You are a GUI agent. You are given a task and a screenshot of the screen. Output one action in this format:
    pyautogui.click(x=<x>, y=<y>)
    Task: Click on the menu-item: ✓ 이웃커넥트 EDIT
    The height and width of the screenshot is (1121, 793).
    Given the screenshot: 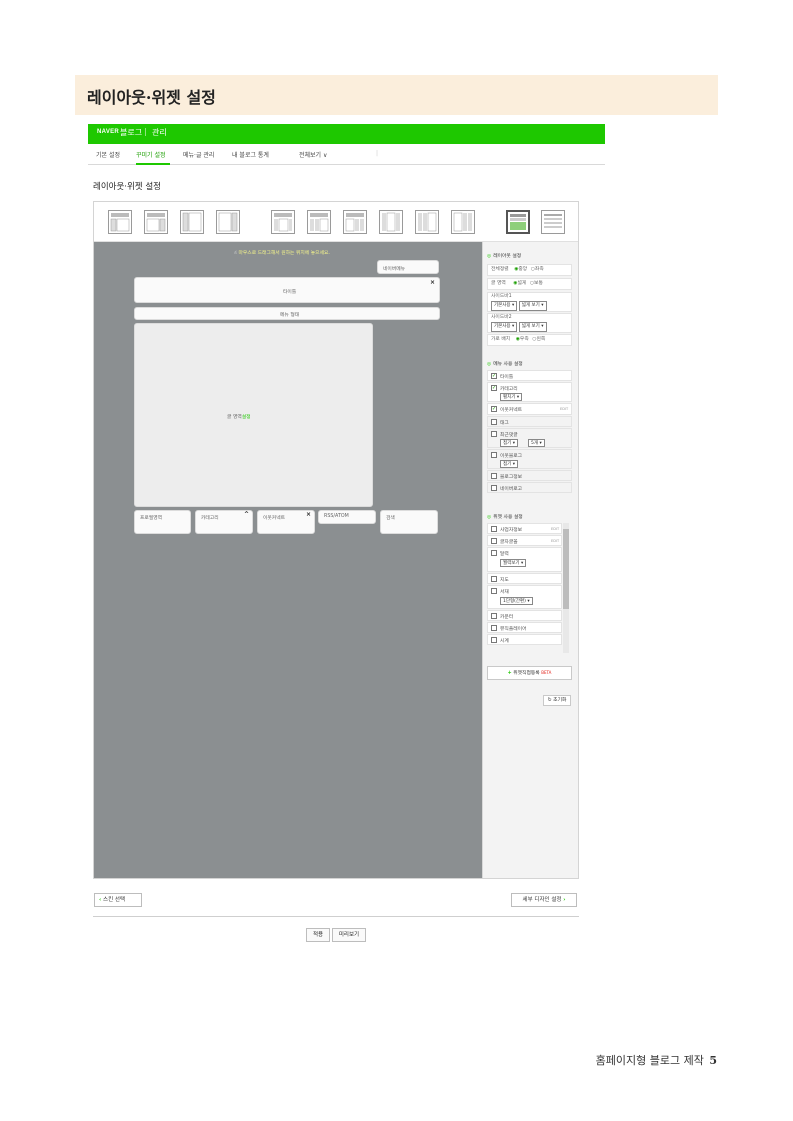 What is the action you would take?
    pyautogui.click(x=529, y=409)
    